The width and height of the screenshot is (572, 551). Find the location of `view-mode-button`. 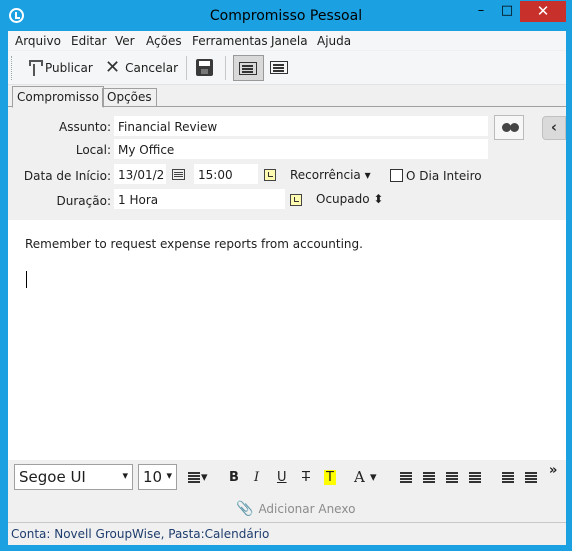

view-mode-button is located at coordinates (280, 68).